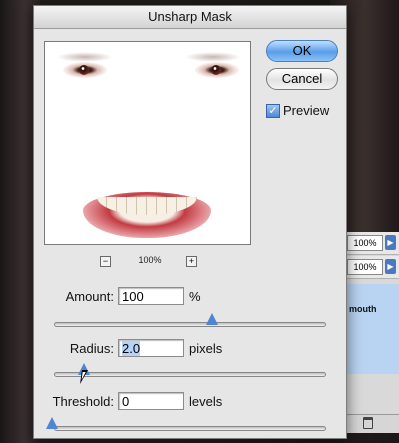 The width and height of the screenshot is (399, 443). What do you see at coordinates (151, 401) in the screenshot?
I see `threshold-input: 0` at bounding box center [151, 401].